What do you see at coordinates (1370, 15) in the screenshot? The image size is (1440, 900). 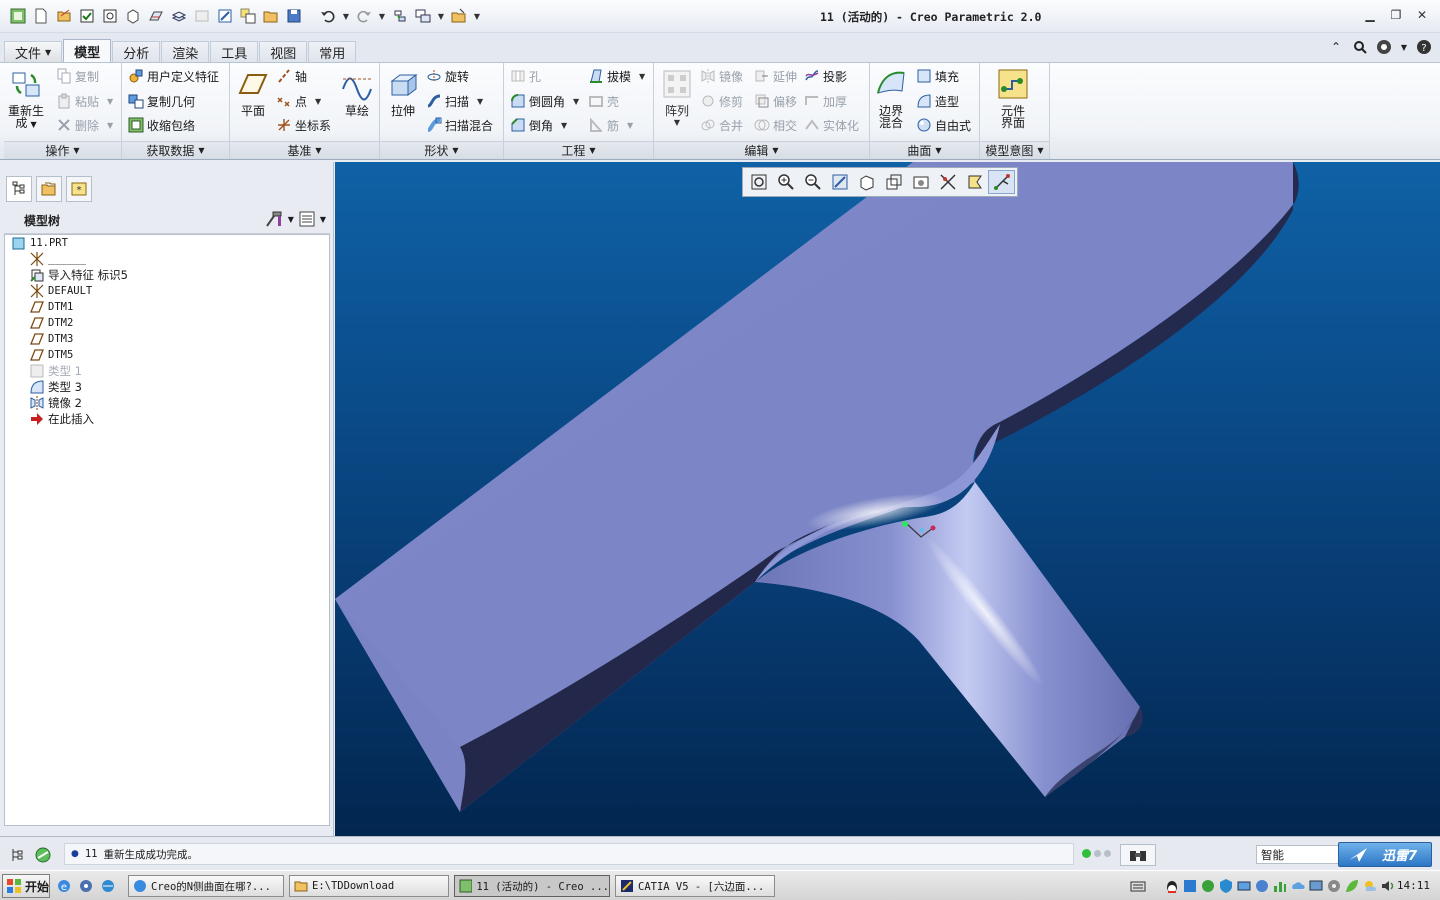 I see `minimize-icon: ▁` at bounding box center [1370, 15].